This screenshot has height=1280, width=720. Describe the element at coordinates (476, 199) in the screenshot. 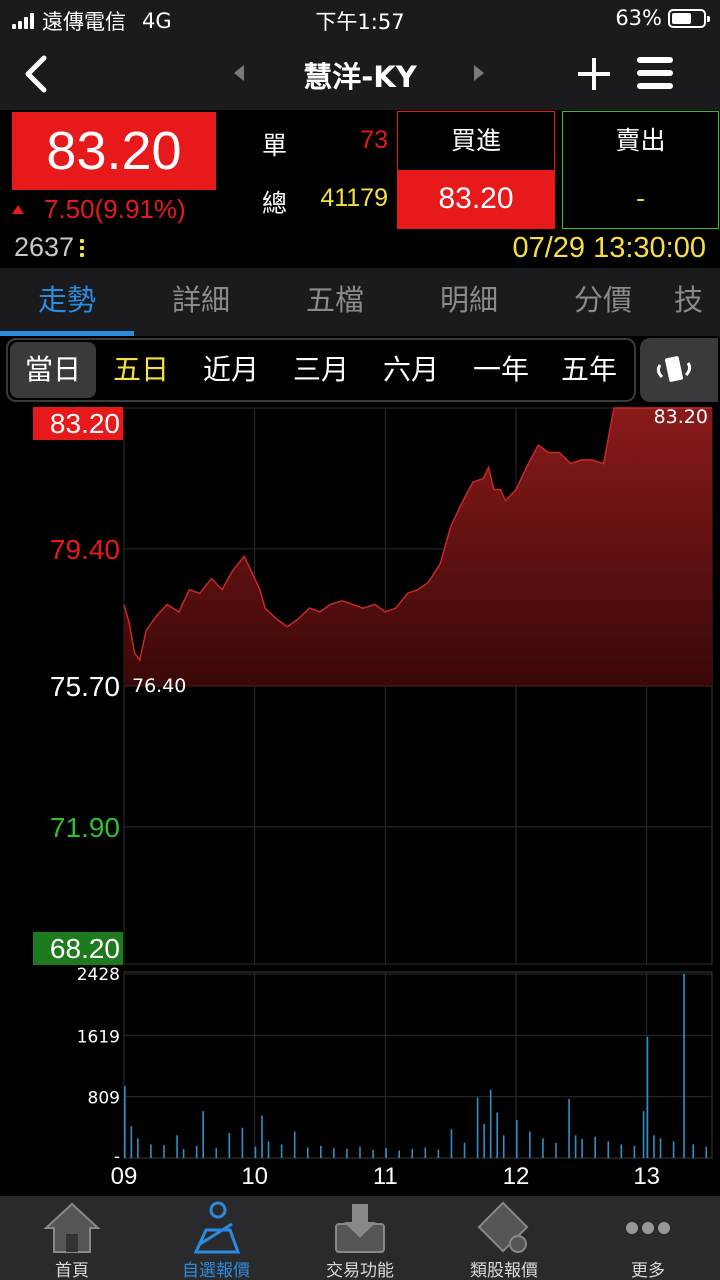

I see `buy-price: 83.20` at that location.